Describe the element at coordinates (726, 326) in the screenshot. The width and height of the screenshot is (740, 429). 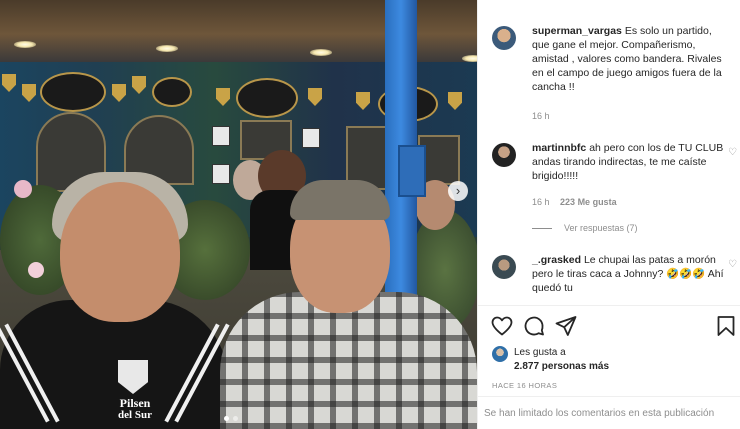
I see `bookmark-icon` at that location.